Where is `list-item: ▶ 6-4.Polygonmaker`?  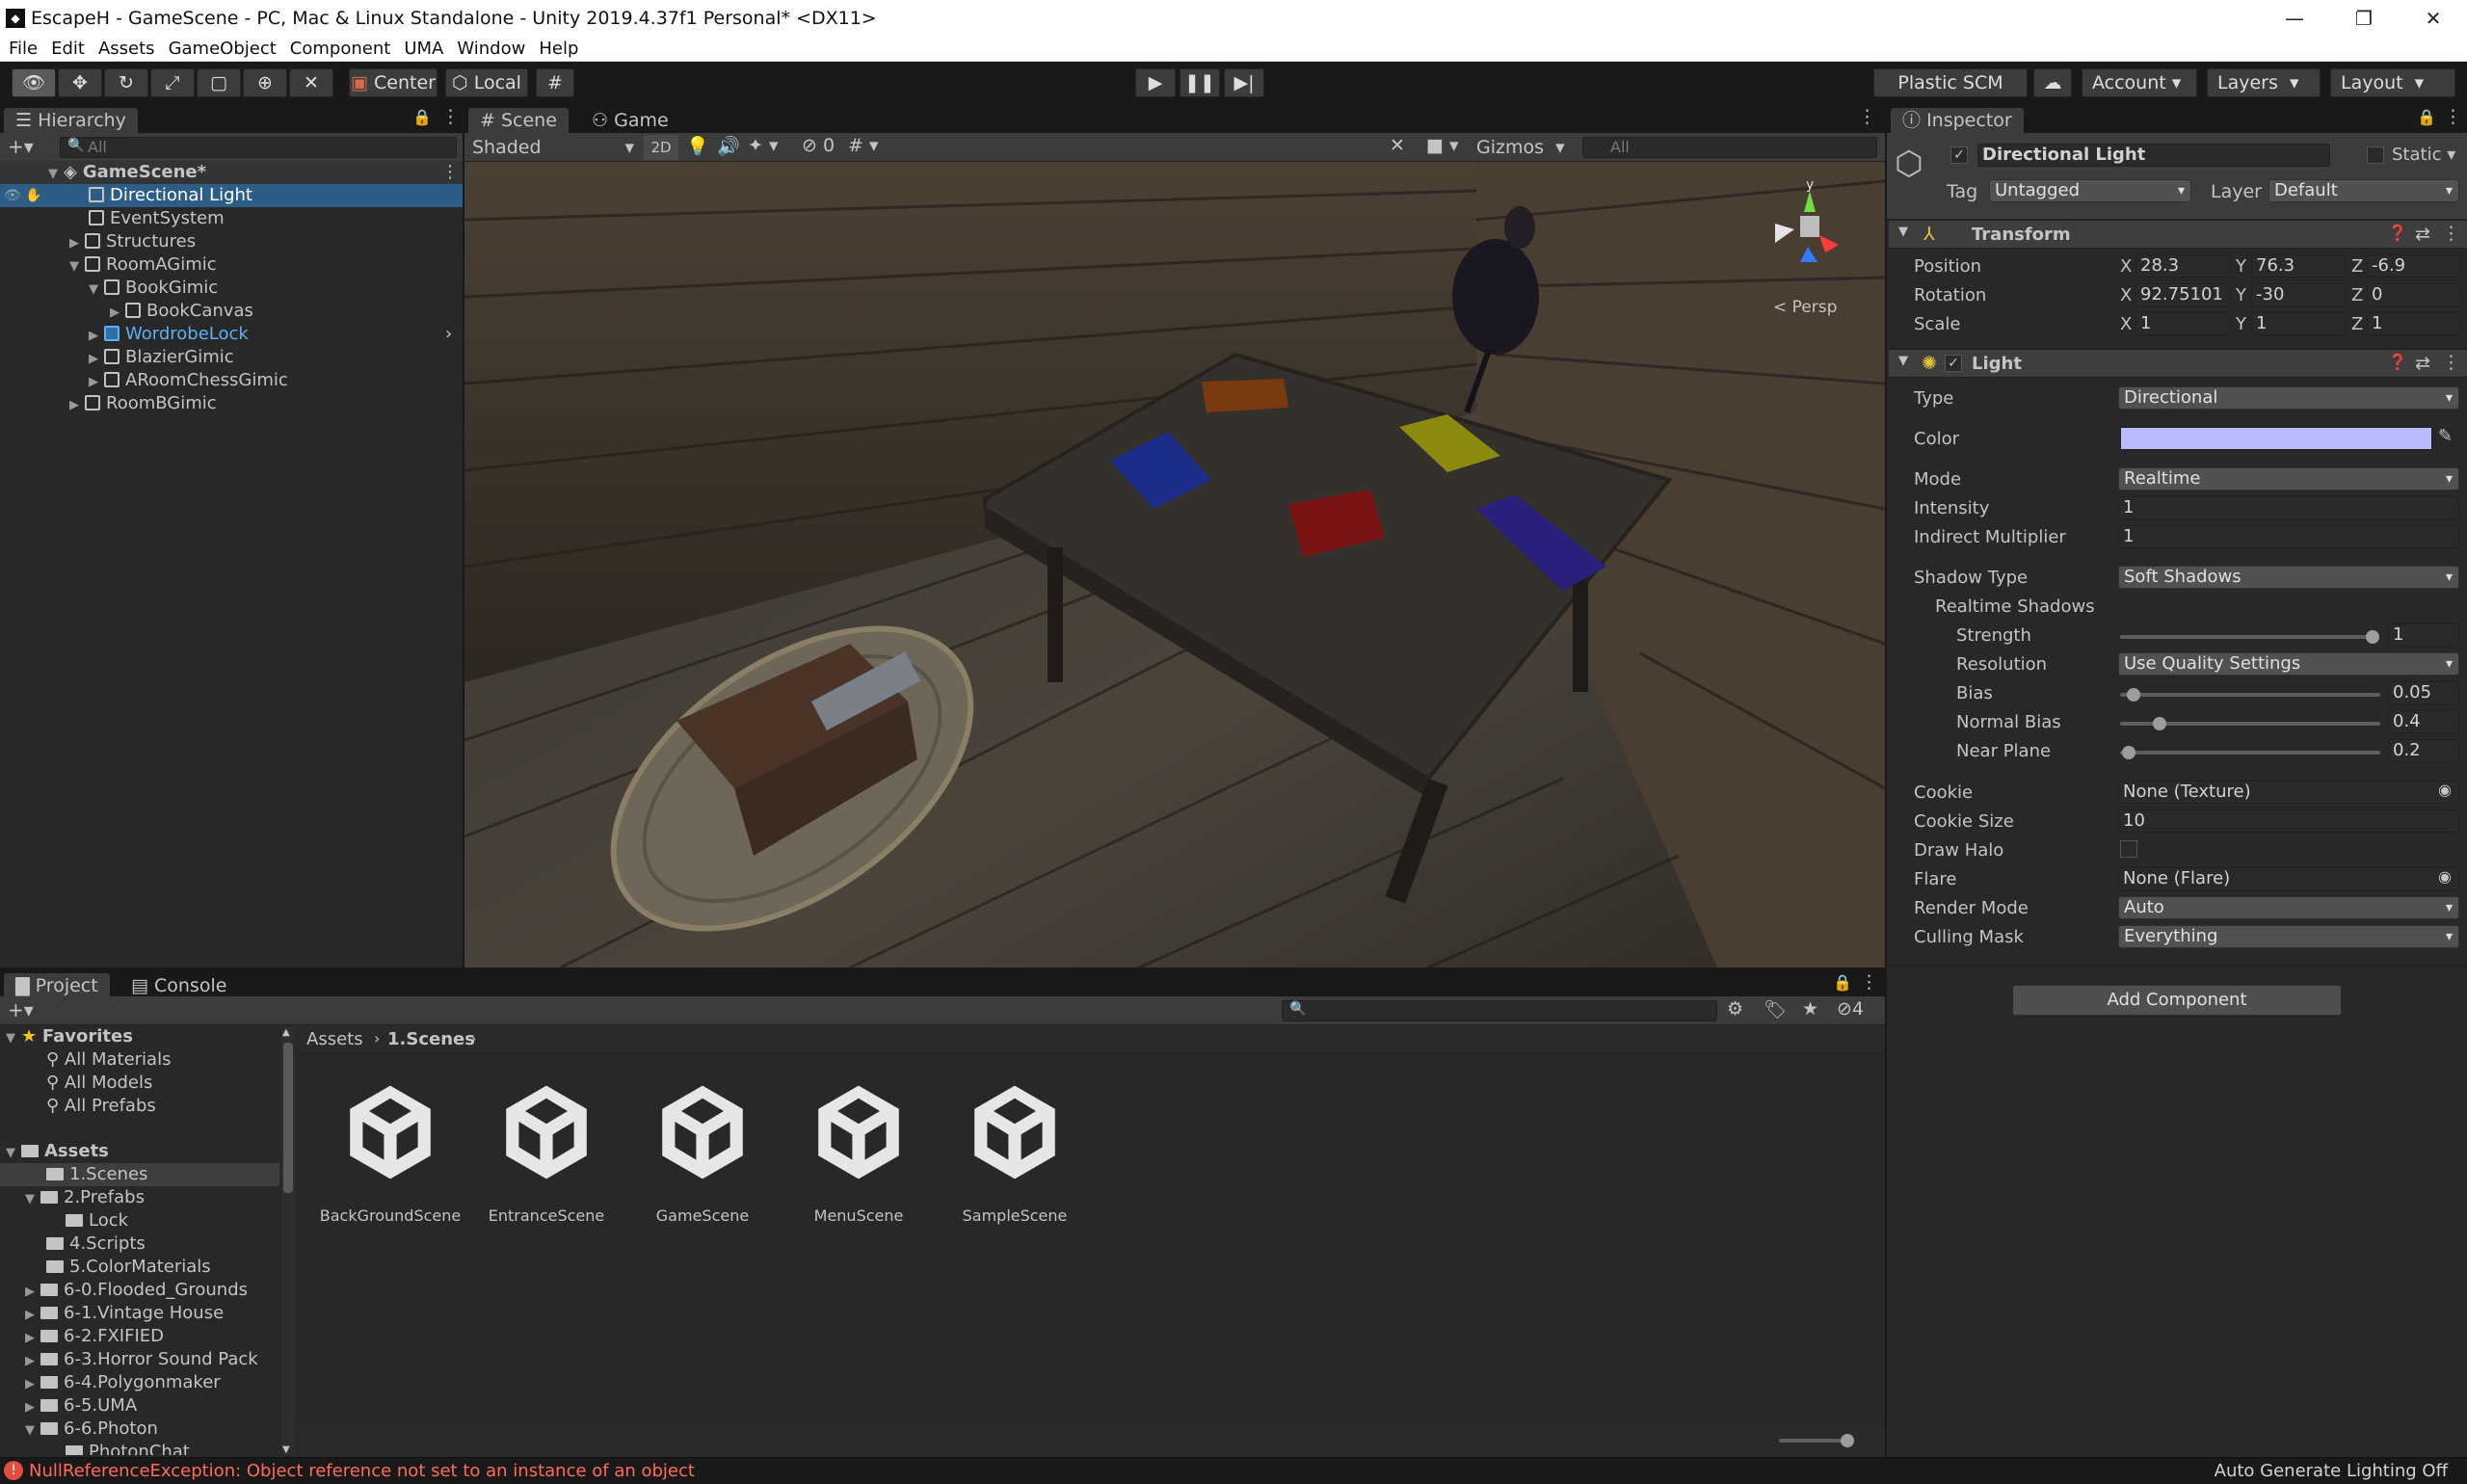
list-item: ▶ 6-4.Polygonmaker is located at coordinates (123, 1382).